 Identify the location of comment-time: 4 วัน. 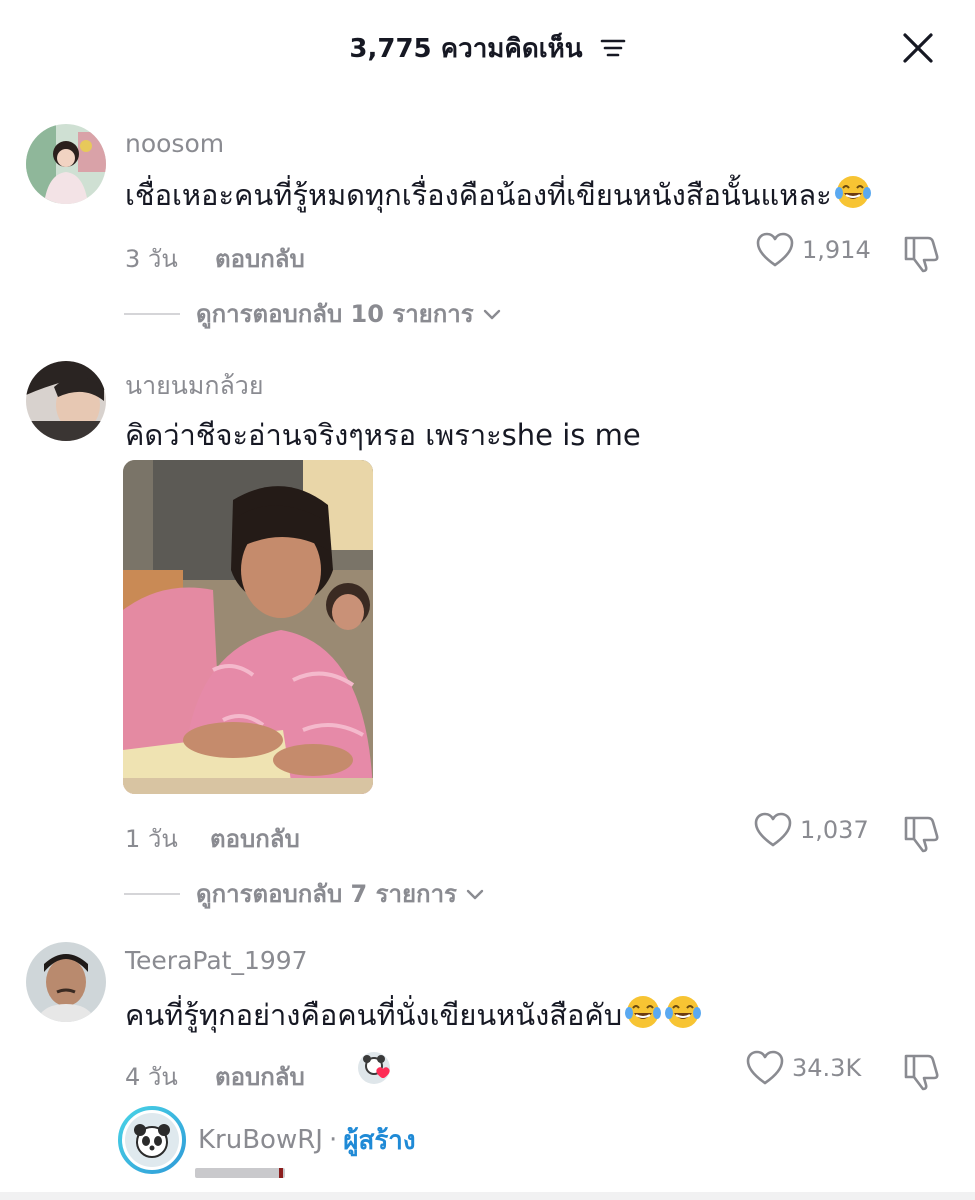
(151, 1077).